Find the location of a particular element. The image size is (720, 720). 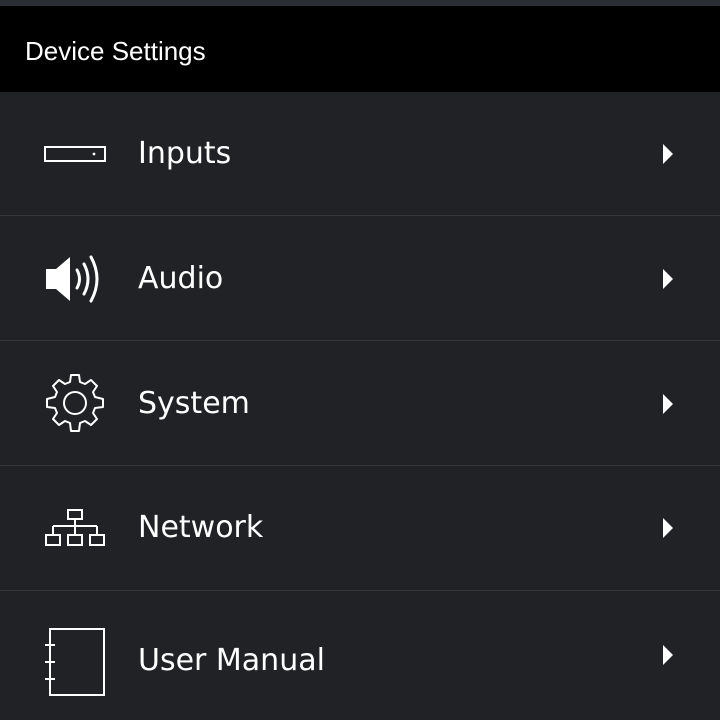

gear-icon is located at coordinates (75, 403).